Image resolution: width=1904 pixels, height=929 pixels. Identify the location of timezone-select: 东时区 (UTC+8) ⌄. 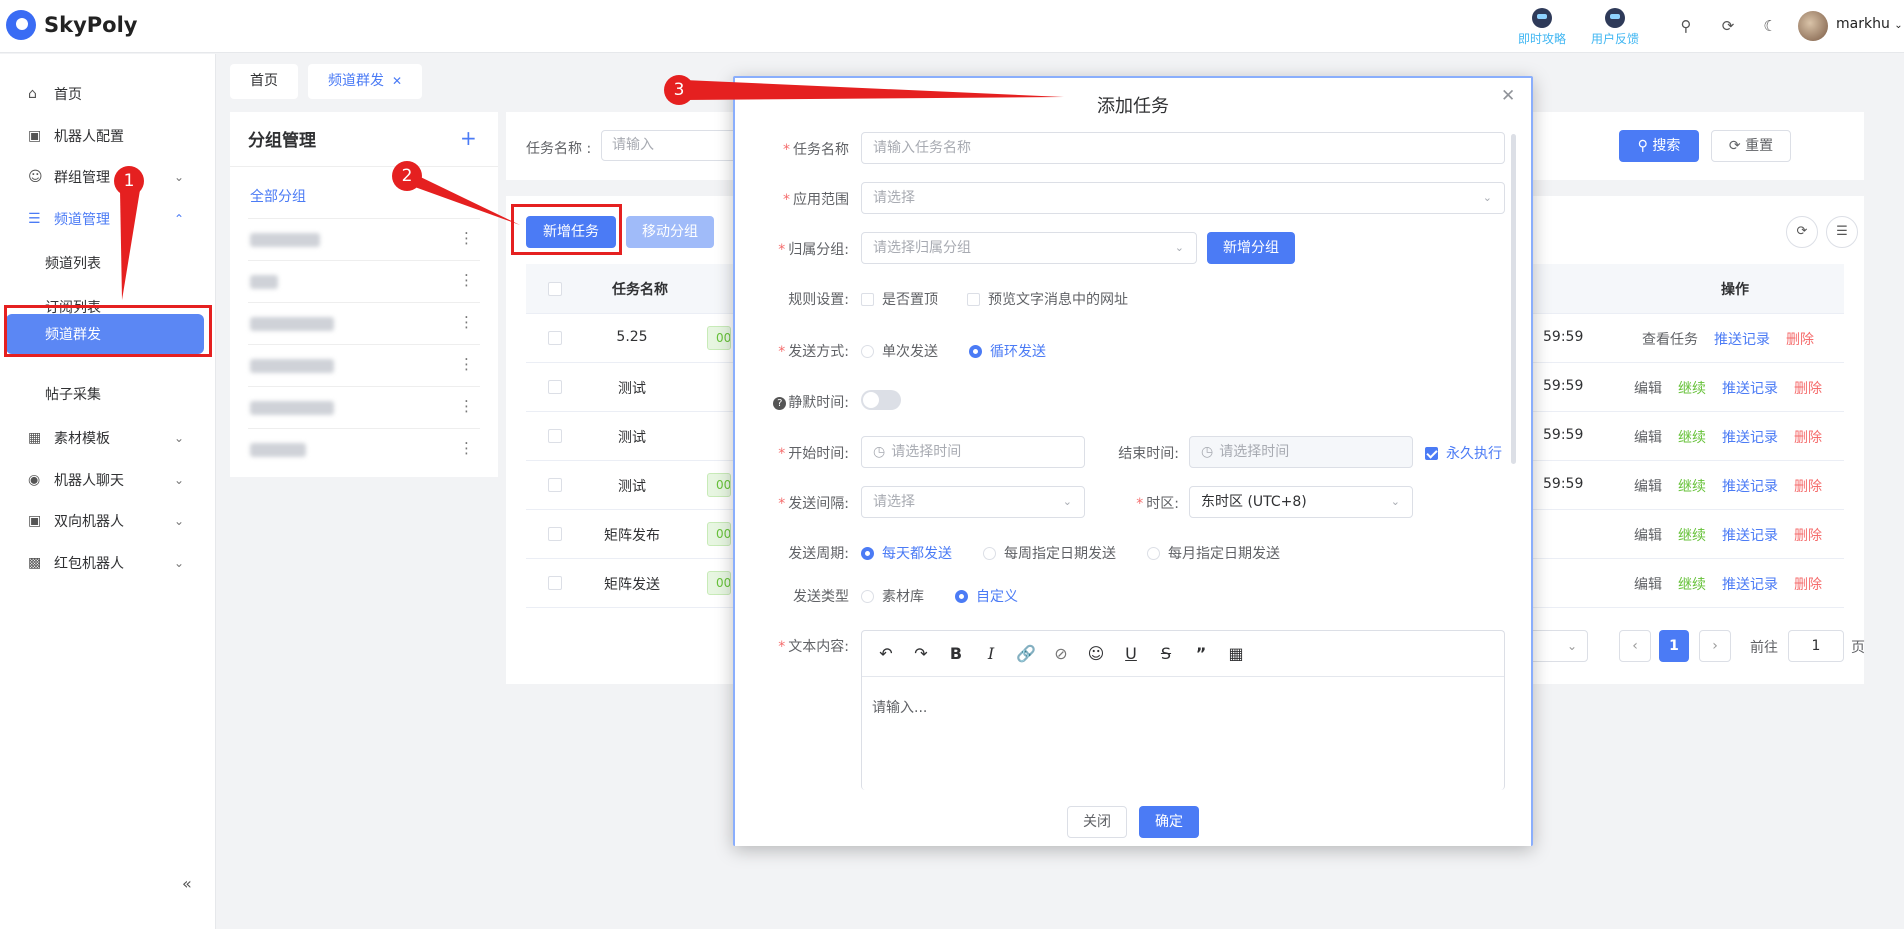
(1301, 502).